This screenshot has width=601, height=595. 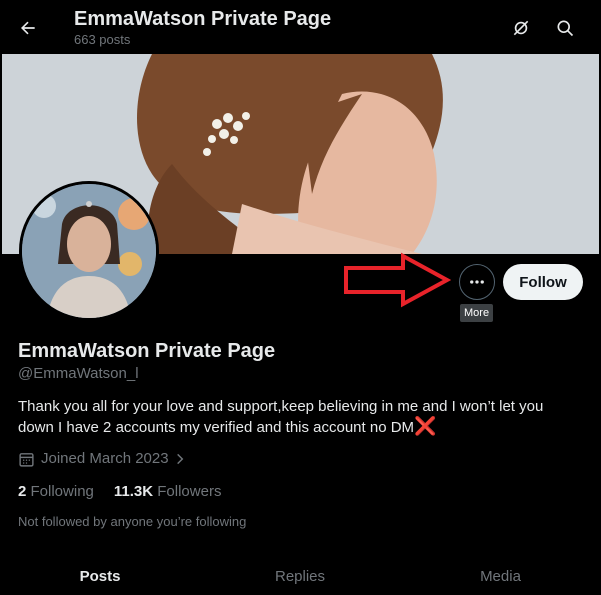 What do you see at coordinates (147, 351) in the screenshot?
I see `display-name: EmmaWatson Private Page` at bounding box center [147, 351].